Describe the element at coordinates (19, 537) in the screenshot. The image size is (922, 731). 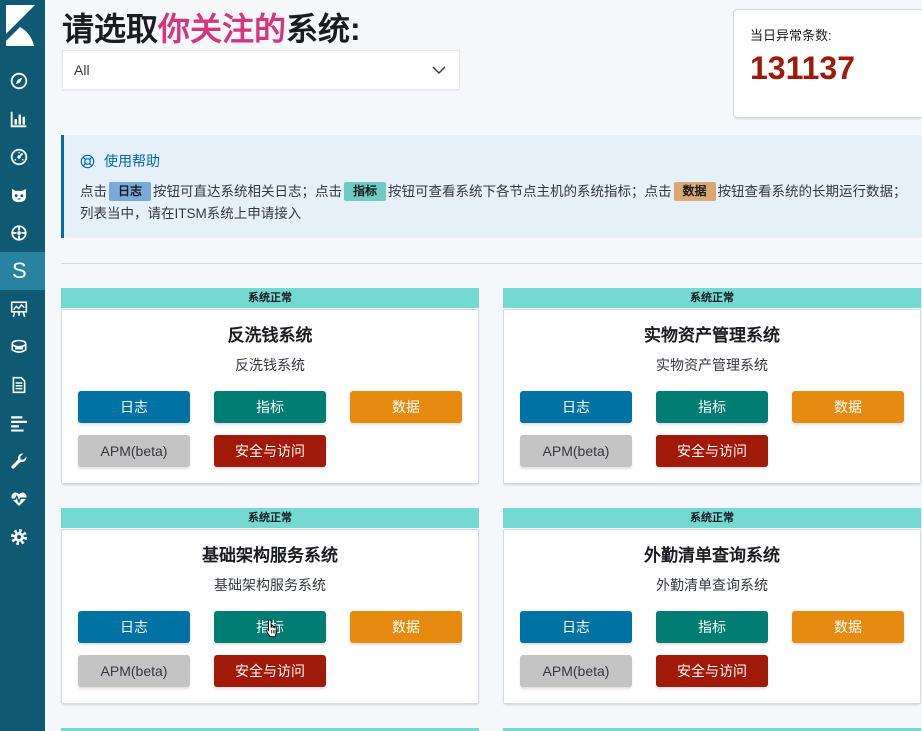
I see `gear-icon` at that location.